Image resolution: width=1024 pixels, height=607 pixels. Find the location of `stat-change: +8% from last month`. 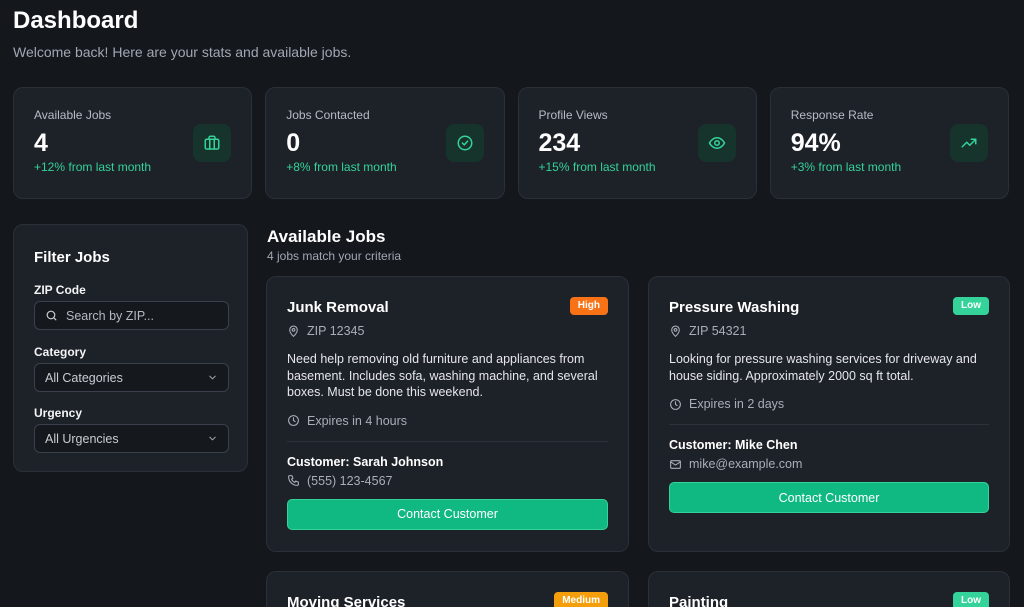

stat-change: +8% from last month is located at coordinates (341, 167).